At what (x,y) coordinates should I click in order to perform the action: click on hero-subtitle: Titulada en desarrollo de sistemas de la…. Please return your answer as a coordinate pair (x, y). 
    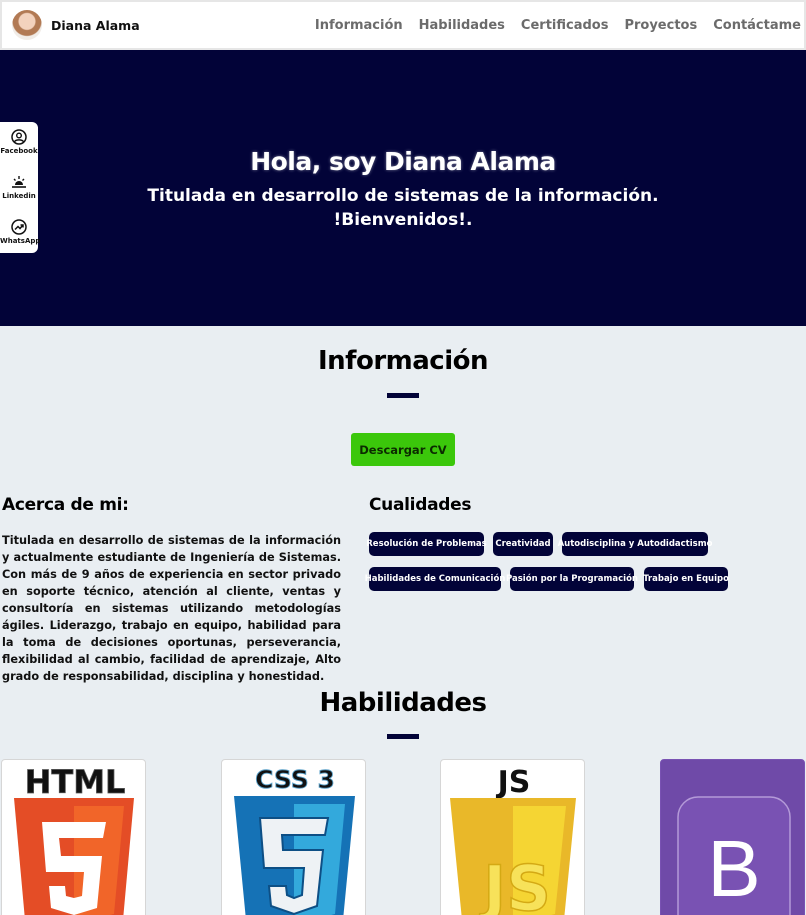
    Looking at the image, I should click on (403, 196).